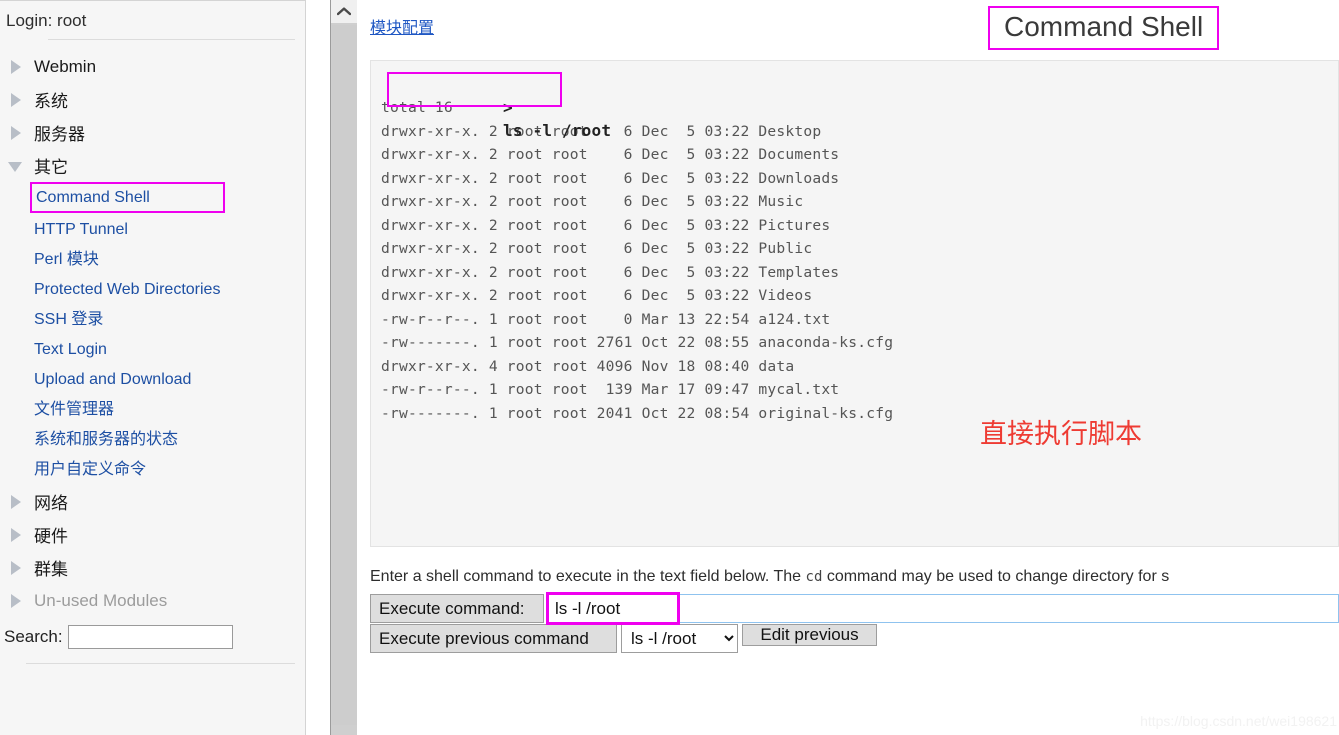 Image resolution: width=1339 pixels, height=735 pixels. I want to click on command-input, so click(943, 608).